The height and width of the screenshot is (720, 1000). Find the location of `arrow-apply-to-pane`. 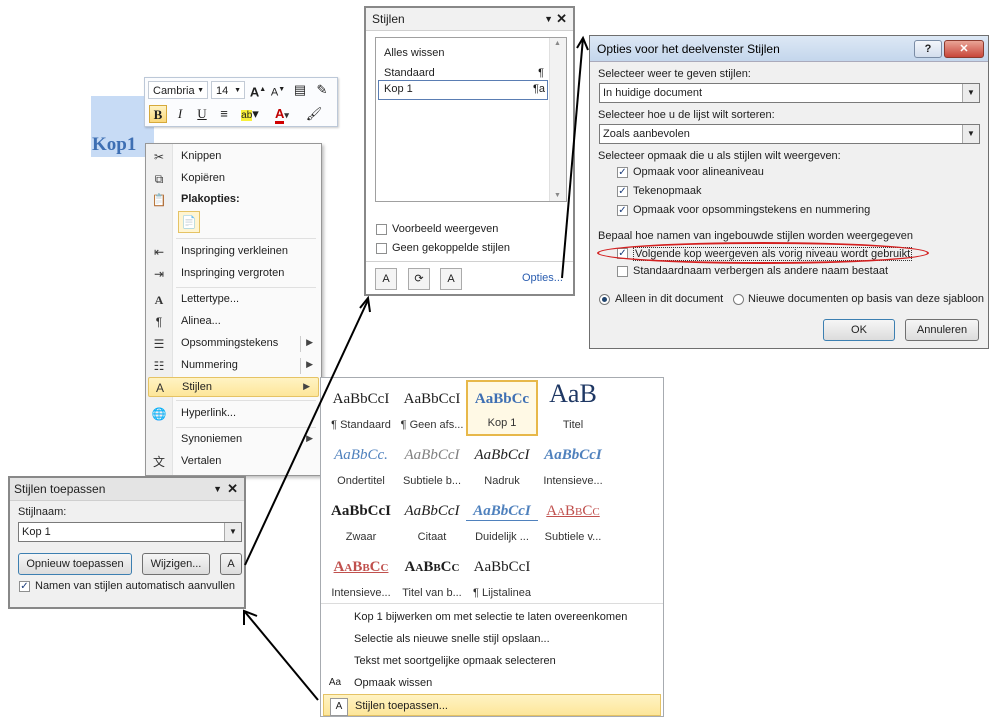

arrow-apply-to-pane is located at coordinates (306, 432).